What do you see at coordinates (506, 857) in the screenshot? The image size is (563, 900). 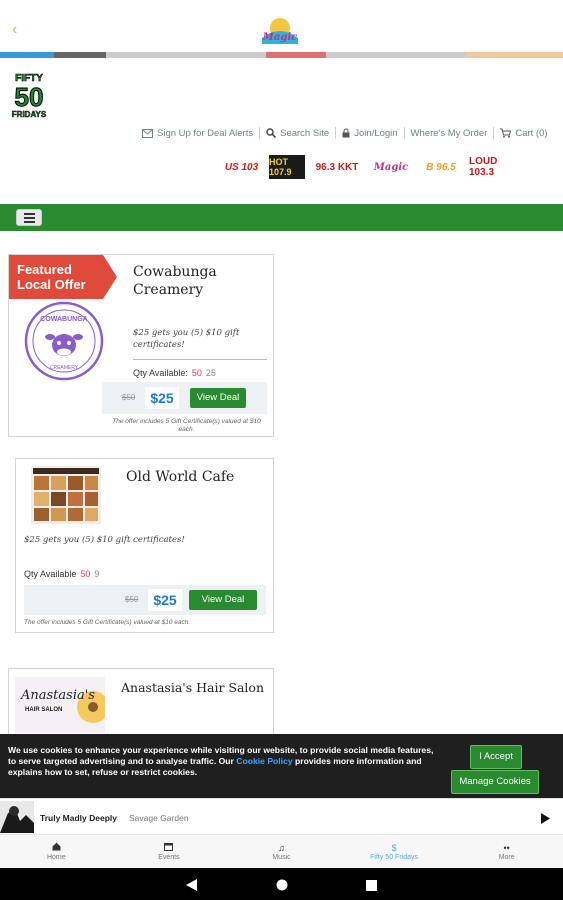 I see `tab-more-label: More` at bounding box center [506, 857].